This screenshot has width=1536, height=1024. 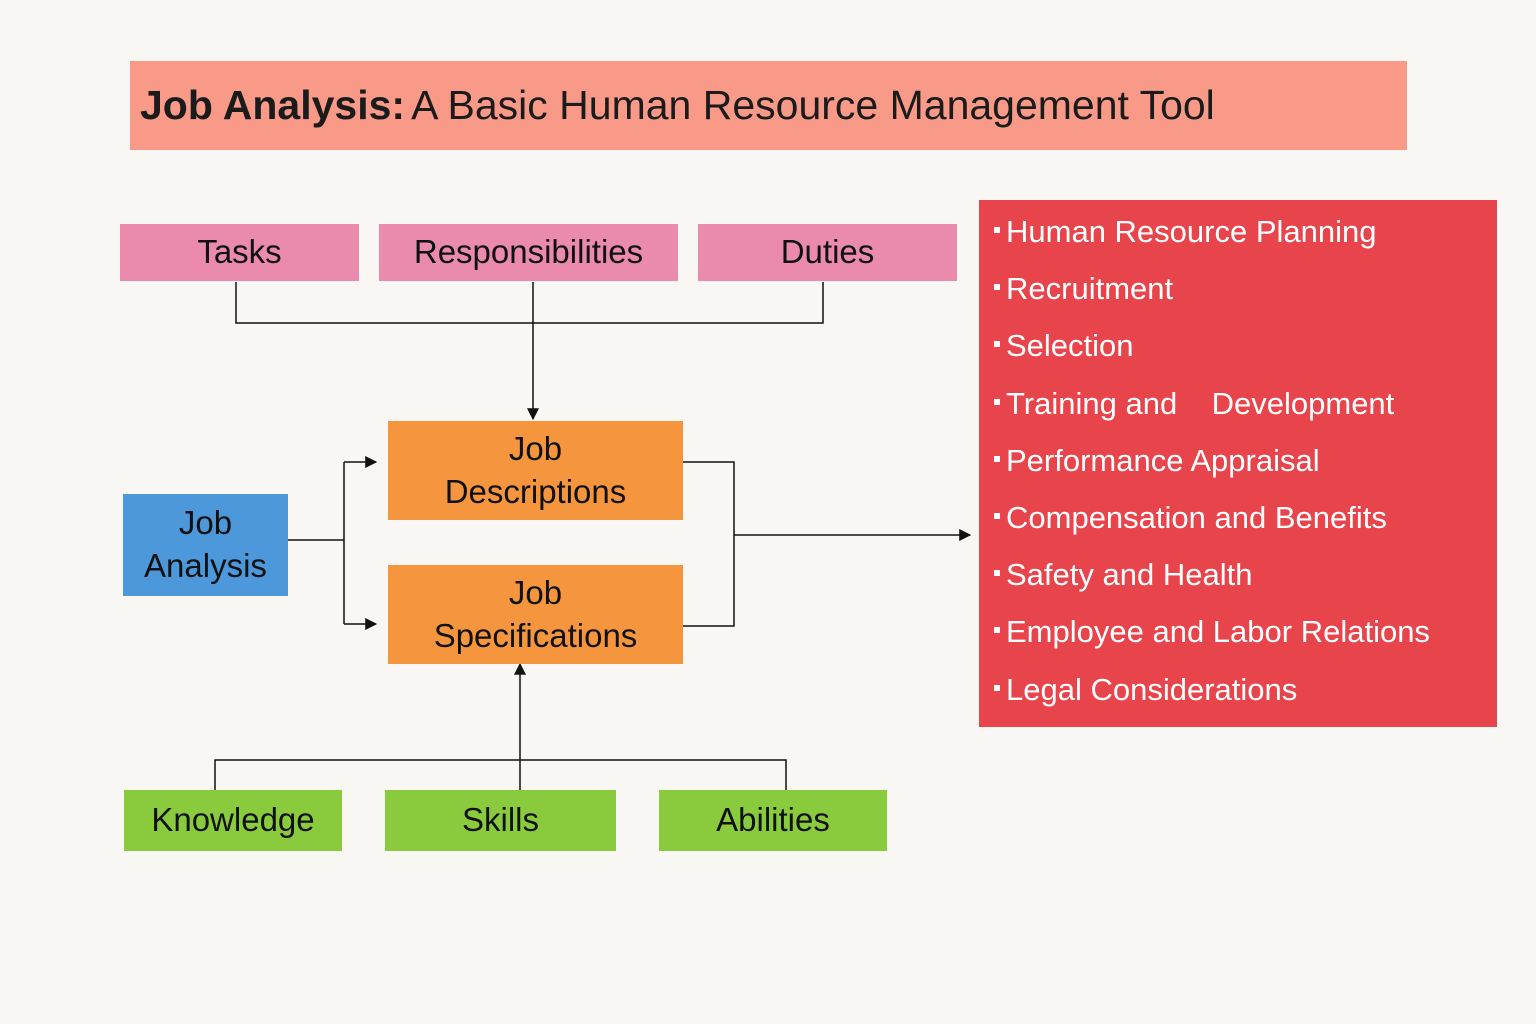 What do you see at coordinates (827, 252) in the screenshot?
I see `duties-box: Duties` at bounding box center [827, 252].